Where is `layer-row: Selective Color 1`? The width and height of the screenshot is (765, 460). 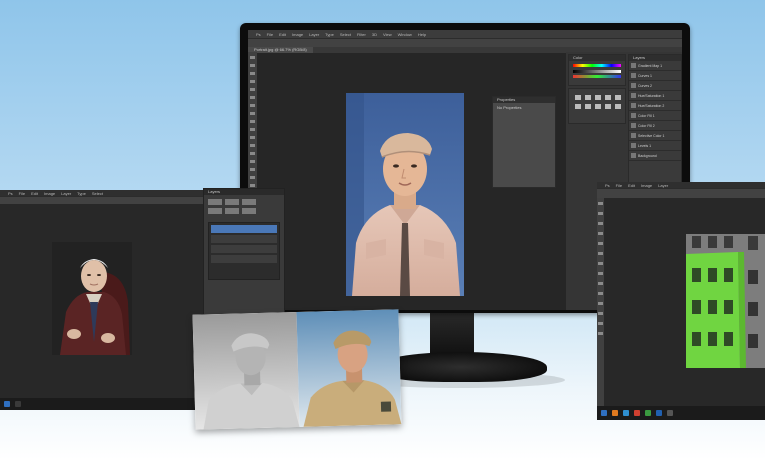 layer-row: Selective Color 1 is located at coordinates (655, 136).